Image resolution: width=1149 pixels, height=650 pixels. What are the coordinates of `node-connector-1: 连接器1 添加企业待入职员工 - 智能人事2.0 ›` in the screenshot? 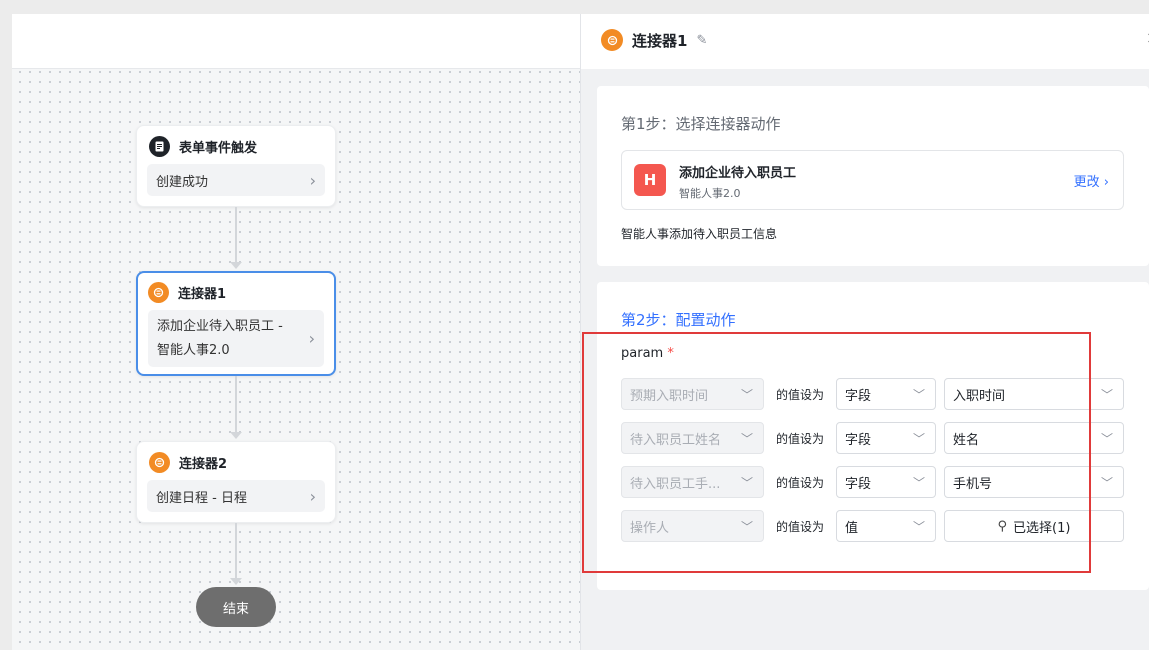 It's located at (236, 323).